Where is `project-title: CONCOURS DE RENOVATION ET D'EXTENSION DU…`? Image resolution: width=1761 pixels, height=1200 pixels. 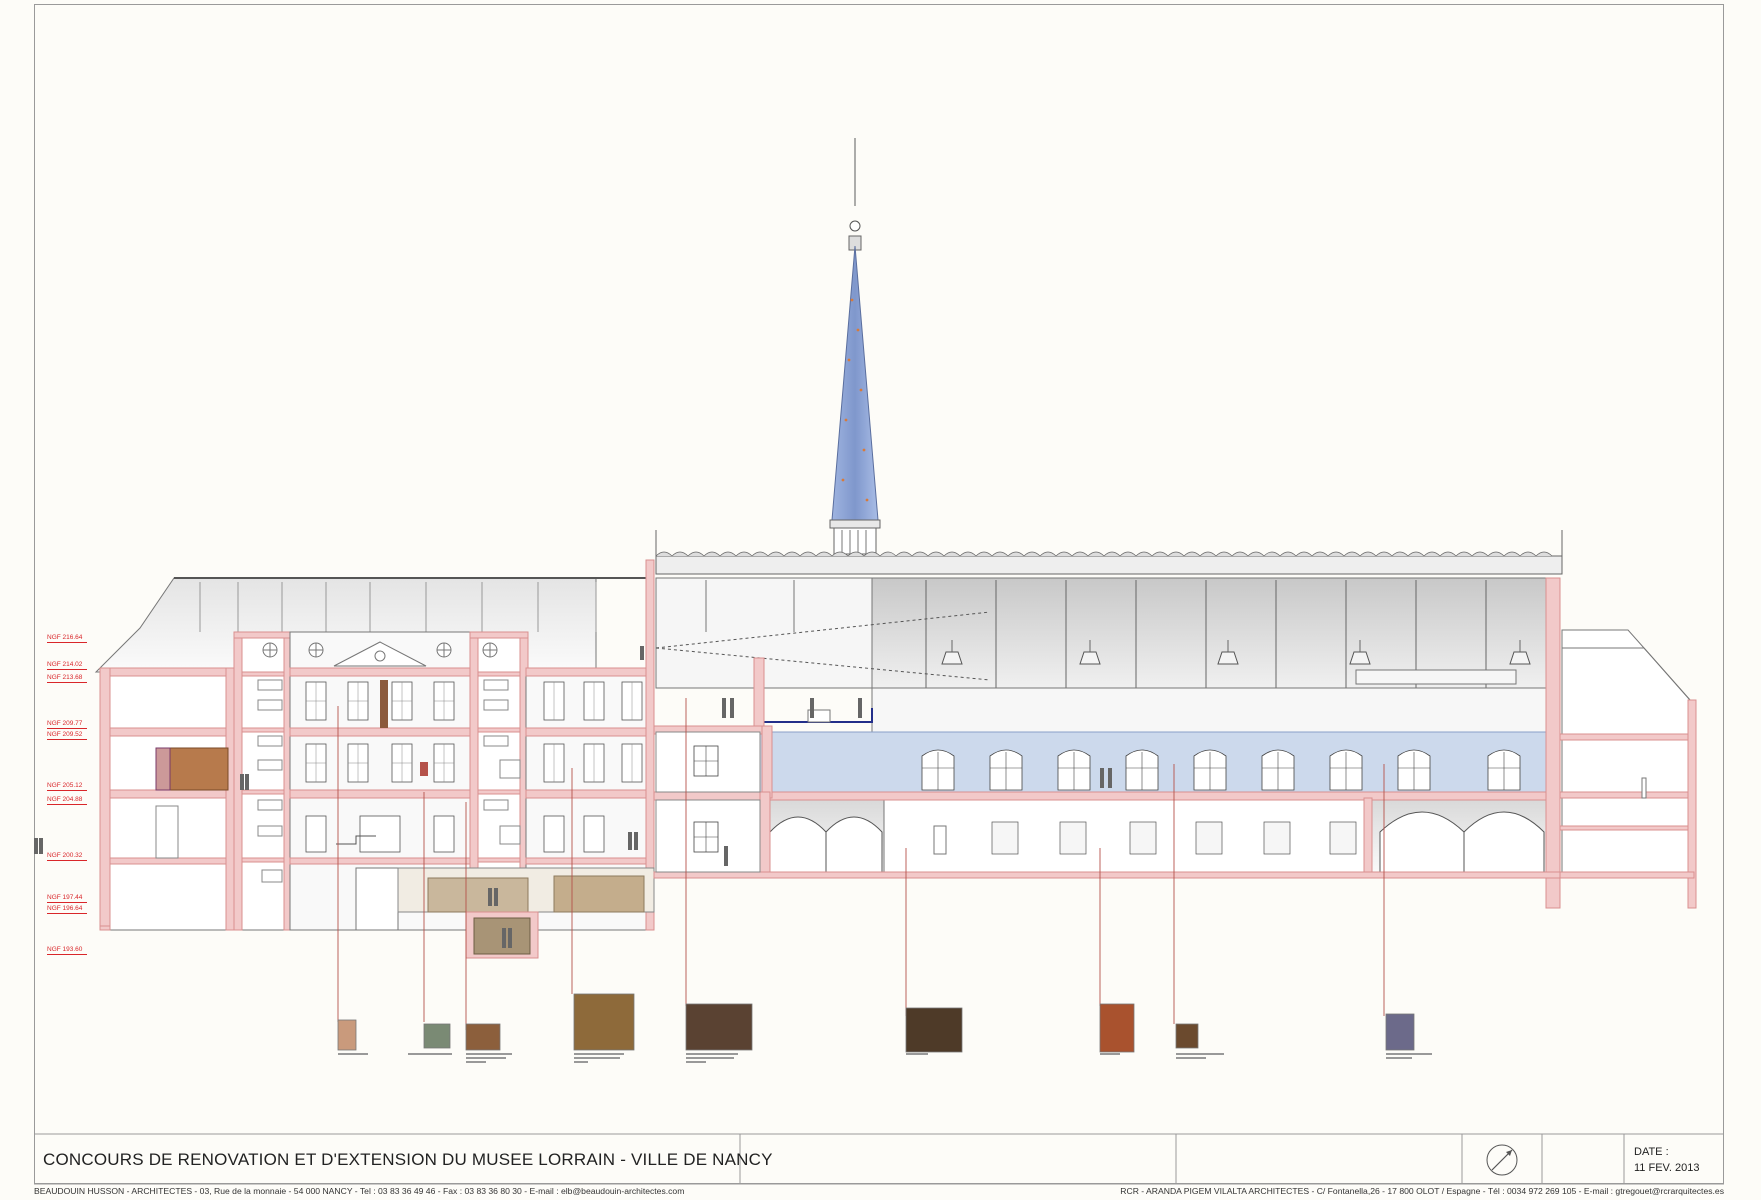 project-title: CONCOURS DE RENOVATION ET D'EXTENSION DU… is located at coordinates (408, 1159).